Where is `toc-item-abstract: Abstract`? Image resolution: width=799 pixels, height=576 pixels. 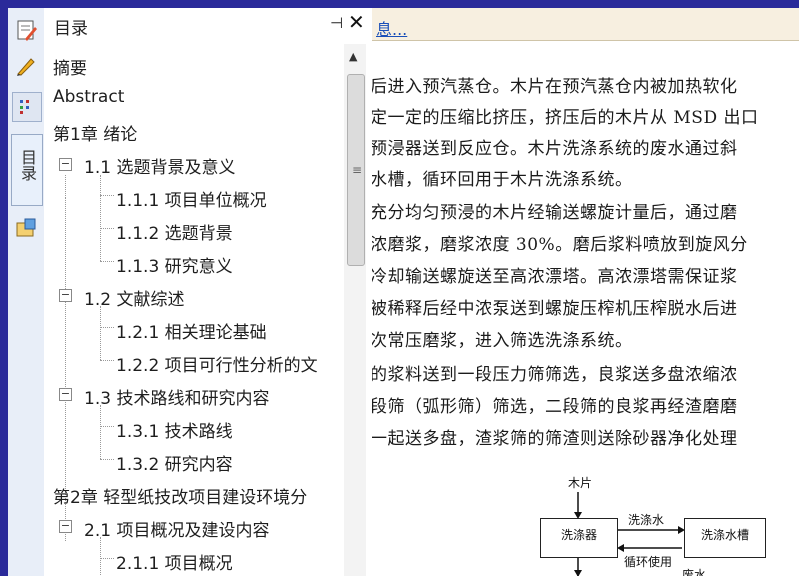 toc-item-abstract: Abstract is located at coordinates (88, 97).